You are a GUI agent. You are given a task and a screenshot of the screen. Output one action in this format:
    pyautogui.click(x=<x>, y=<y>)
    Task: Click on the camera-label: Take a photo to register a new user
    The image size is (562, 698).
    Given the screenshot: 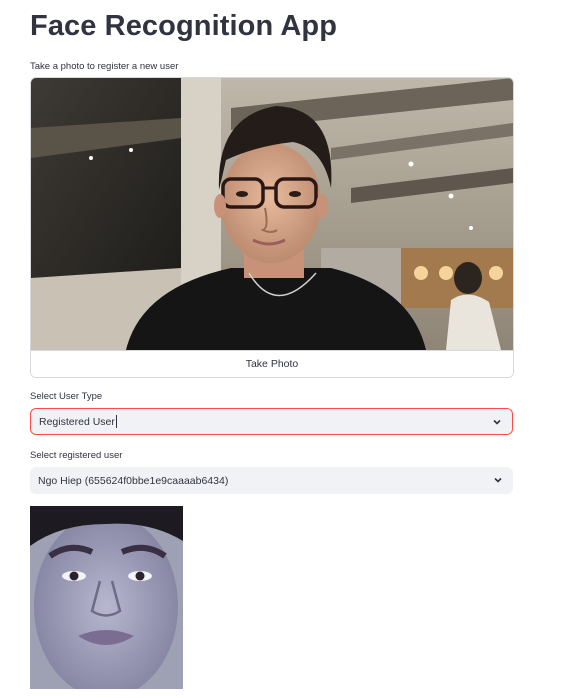 What is the action you would take?
    pyautogui.click(x=104, y=66)
    